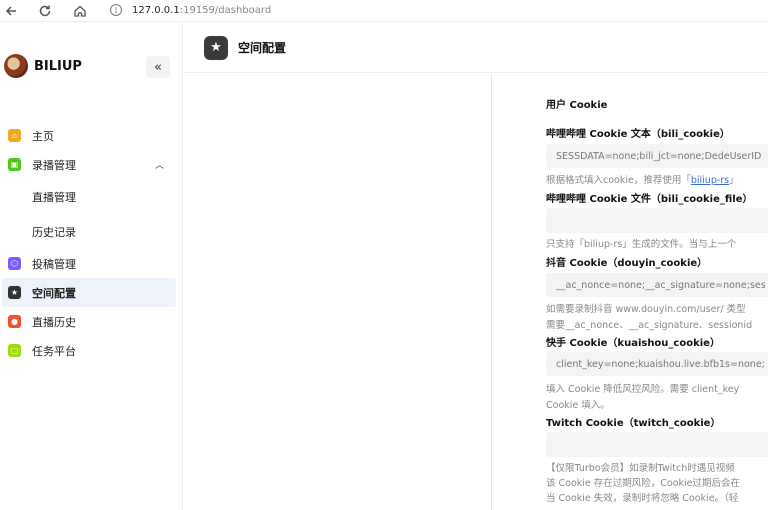 The image size is (768, 510). What do you see at coordinates (633, 343) in the screenshot?
I see `kuaishou-cookie-label: 快手 Cookie（kuaishou_cookie）` at bounding box center [633, 343].